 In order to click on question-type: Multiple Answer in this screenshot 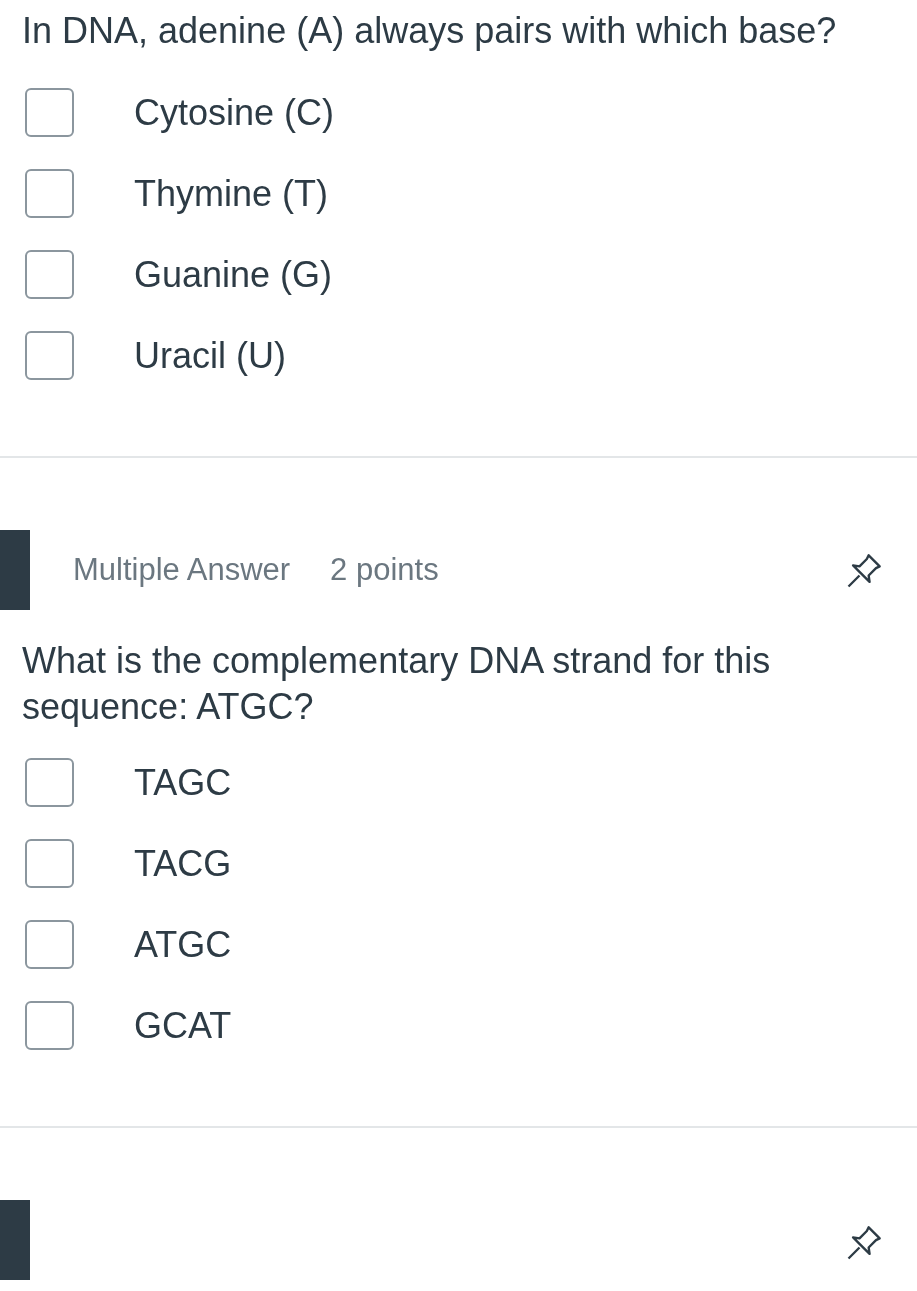, I will do `click(182, 569)`.